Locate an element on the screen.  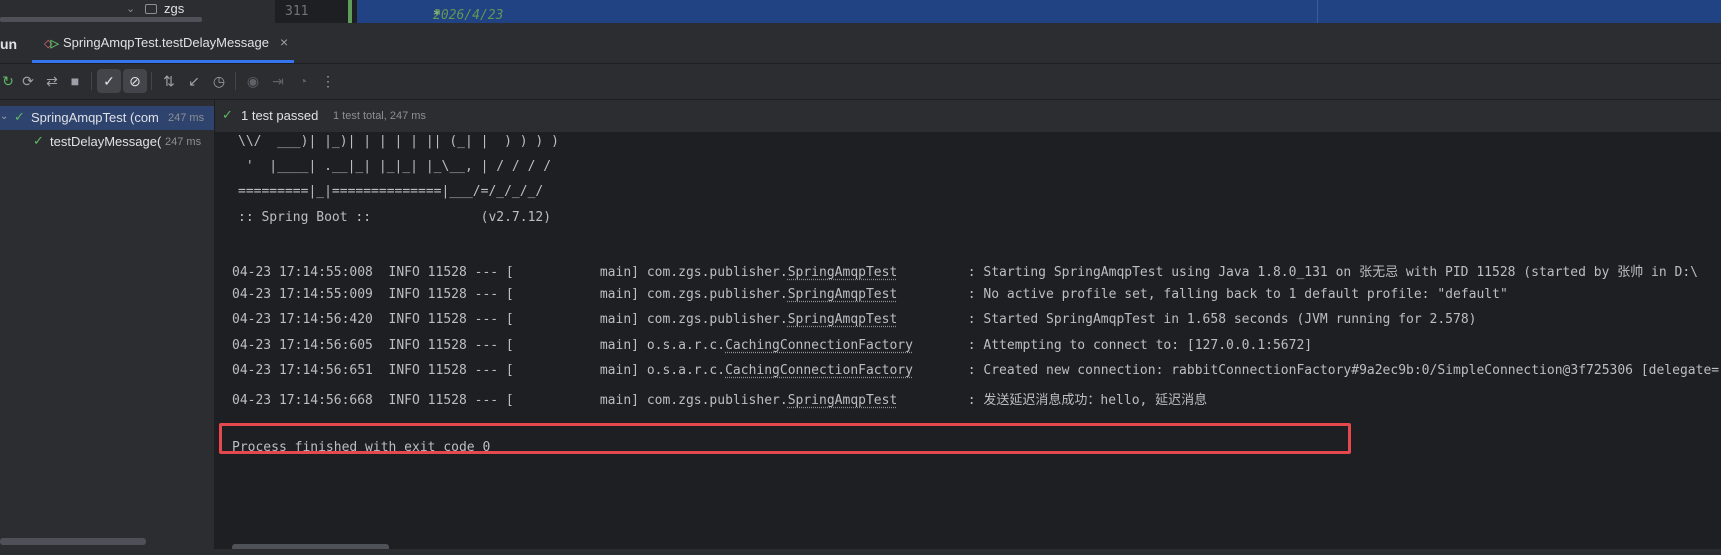
tab-label: SpringAmqpTest.testDelayMessage is located at coordinates (166, 42).